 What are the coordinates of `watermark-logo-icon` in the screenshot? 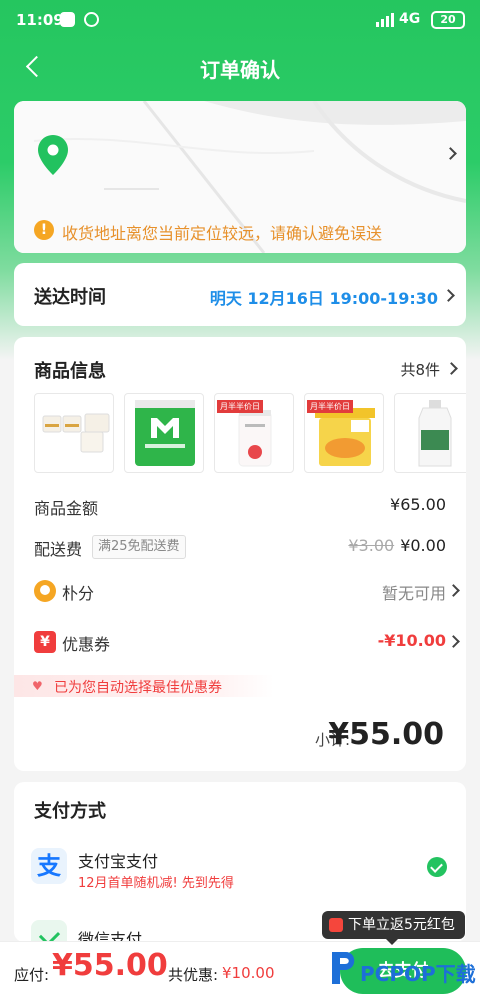 It's located at (343, 968).